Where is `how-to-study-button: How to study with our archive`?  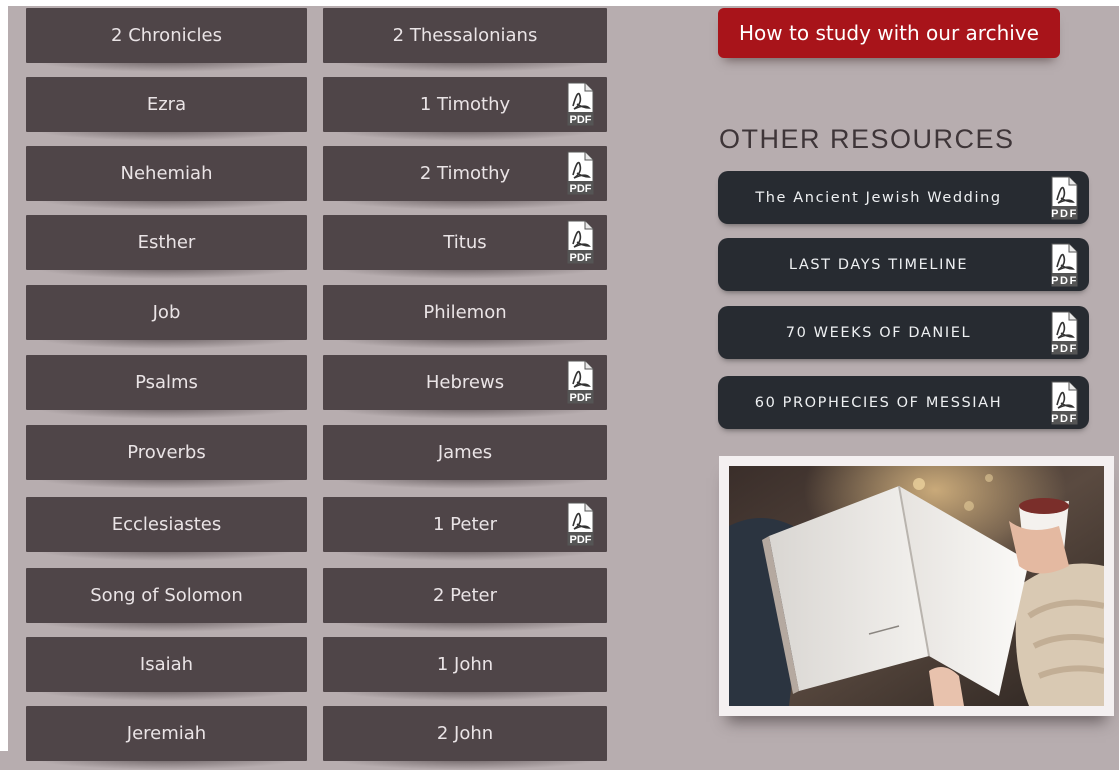
how-to-study-button: How to study with our archive is located at coordinates (889, 33).